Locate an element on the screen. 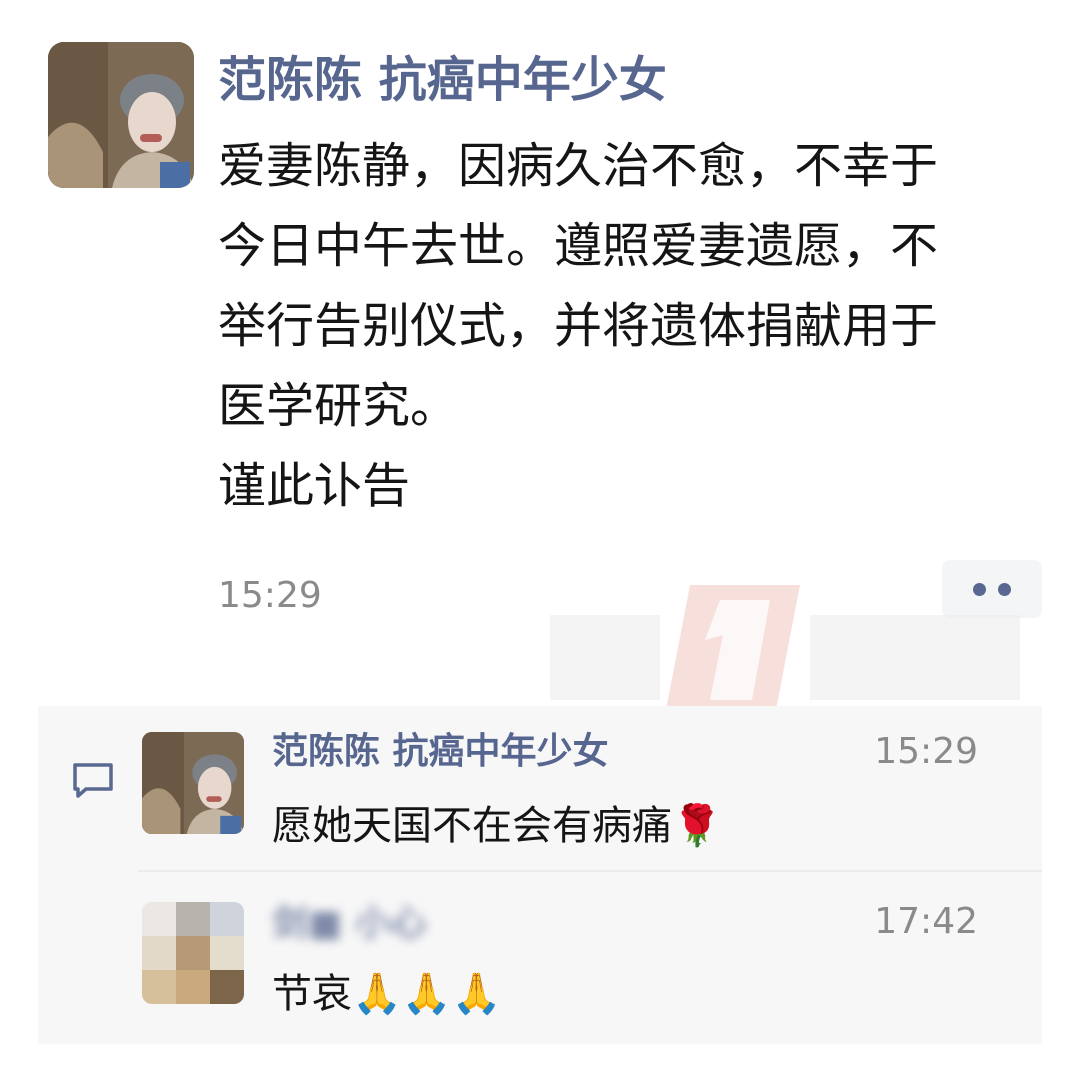  comment-bubble-icon is located at coordinates (93, 780).